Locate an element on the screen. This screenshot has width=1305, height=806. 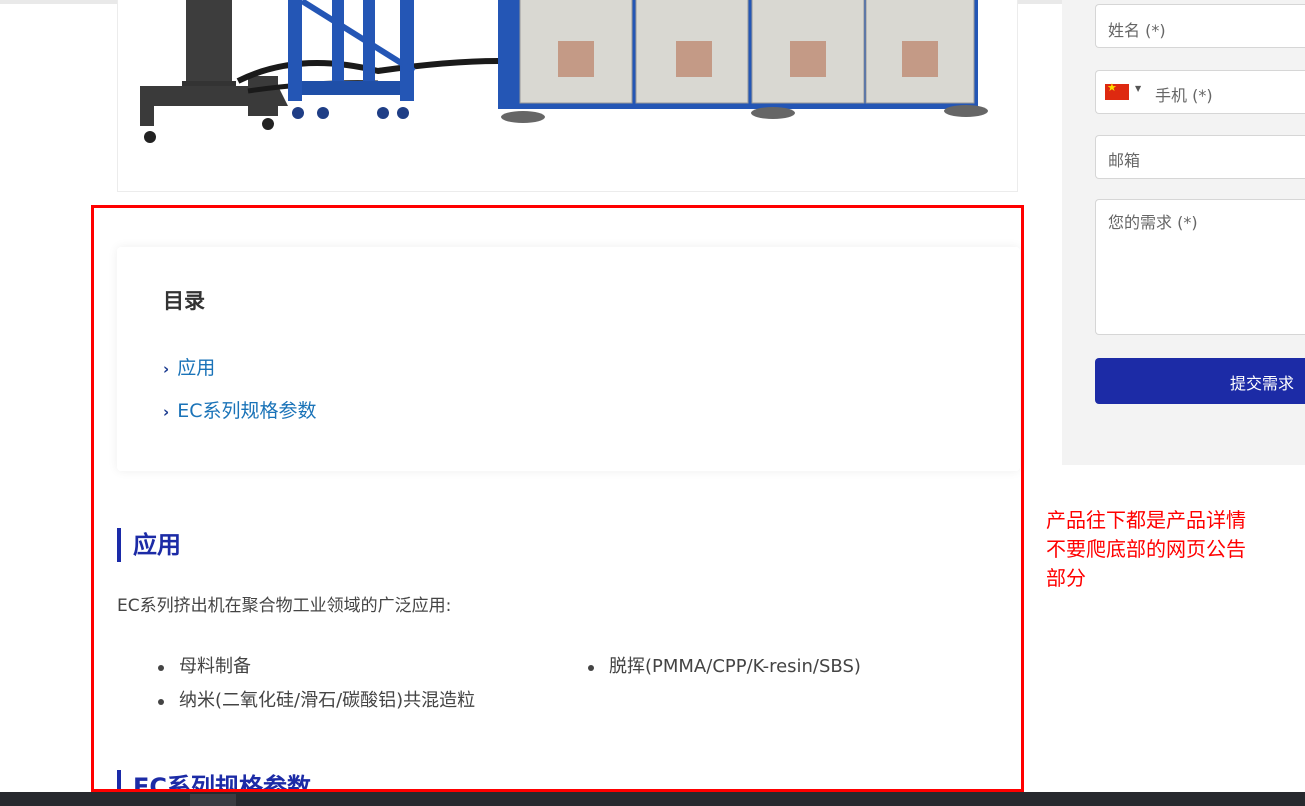
annotation-note: 产品往下都是产品详情 不要爬底部的网页公告 部分 is located at coordinates (1146, 549).